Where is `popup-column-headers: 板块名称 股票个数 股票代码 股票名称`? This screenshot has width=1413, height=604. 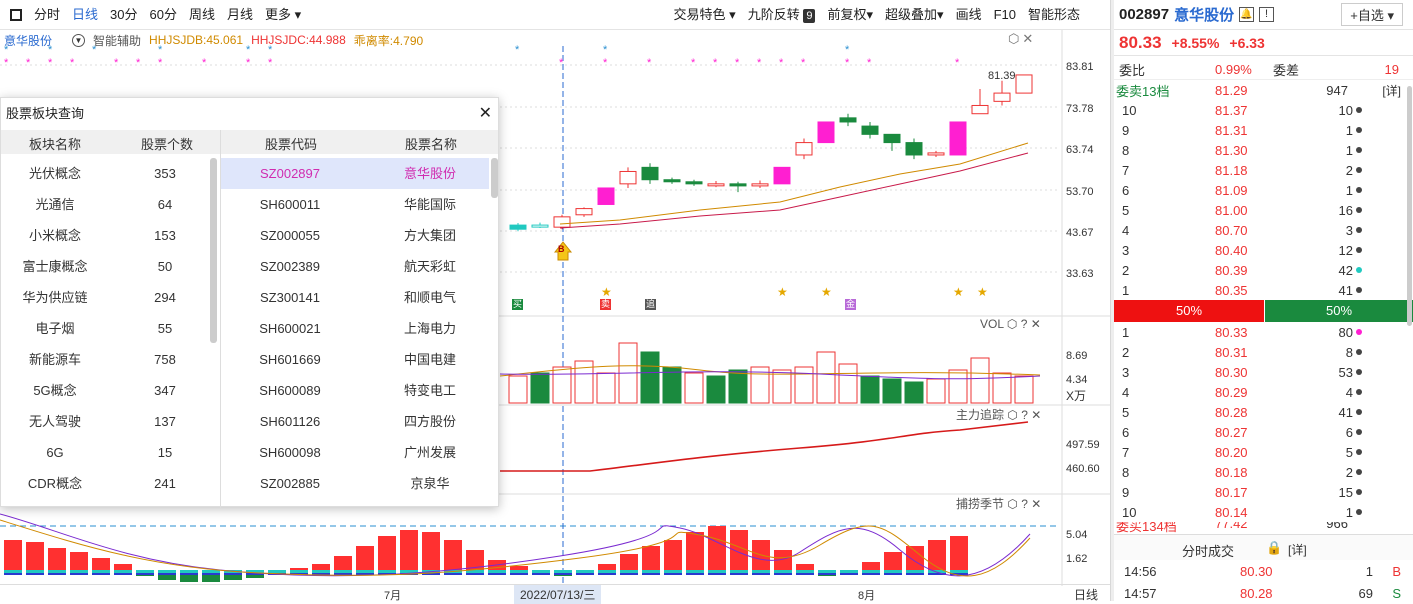
popup-column-headers: 板块名称 股票个数 股票代码 股票名称 is located at coordinates (249, 142).